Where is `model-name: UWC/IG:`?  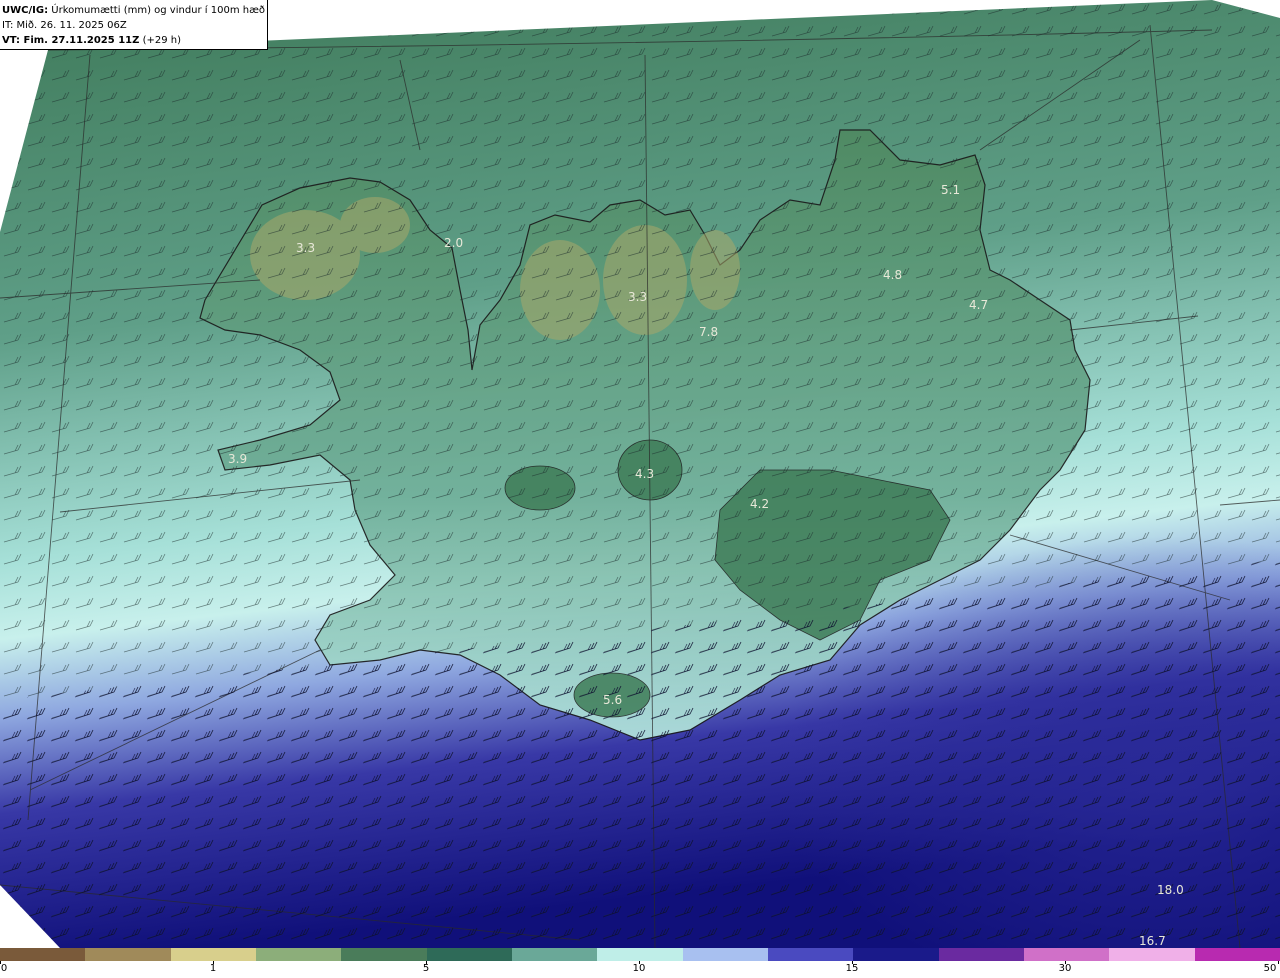
model-name: UWC/IG: is located at coordinates (25, 10).